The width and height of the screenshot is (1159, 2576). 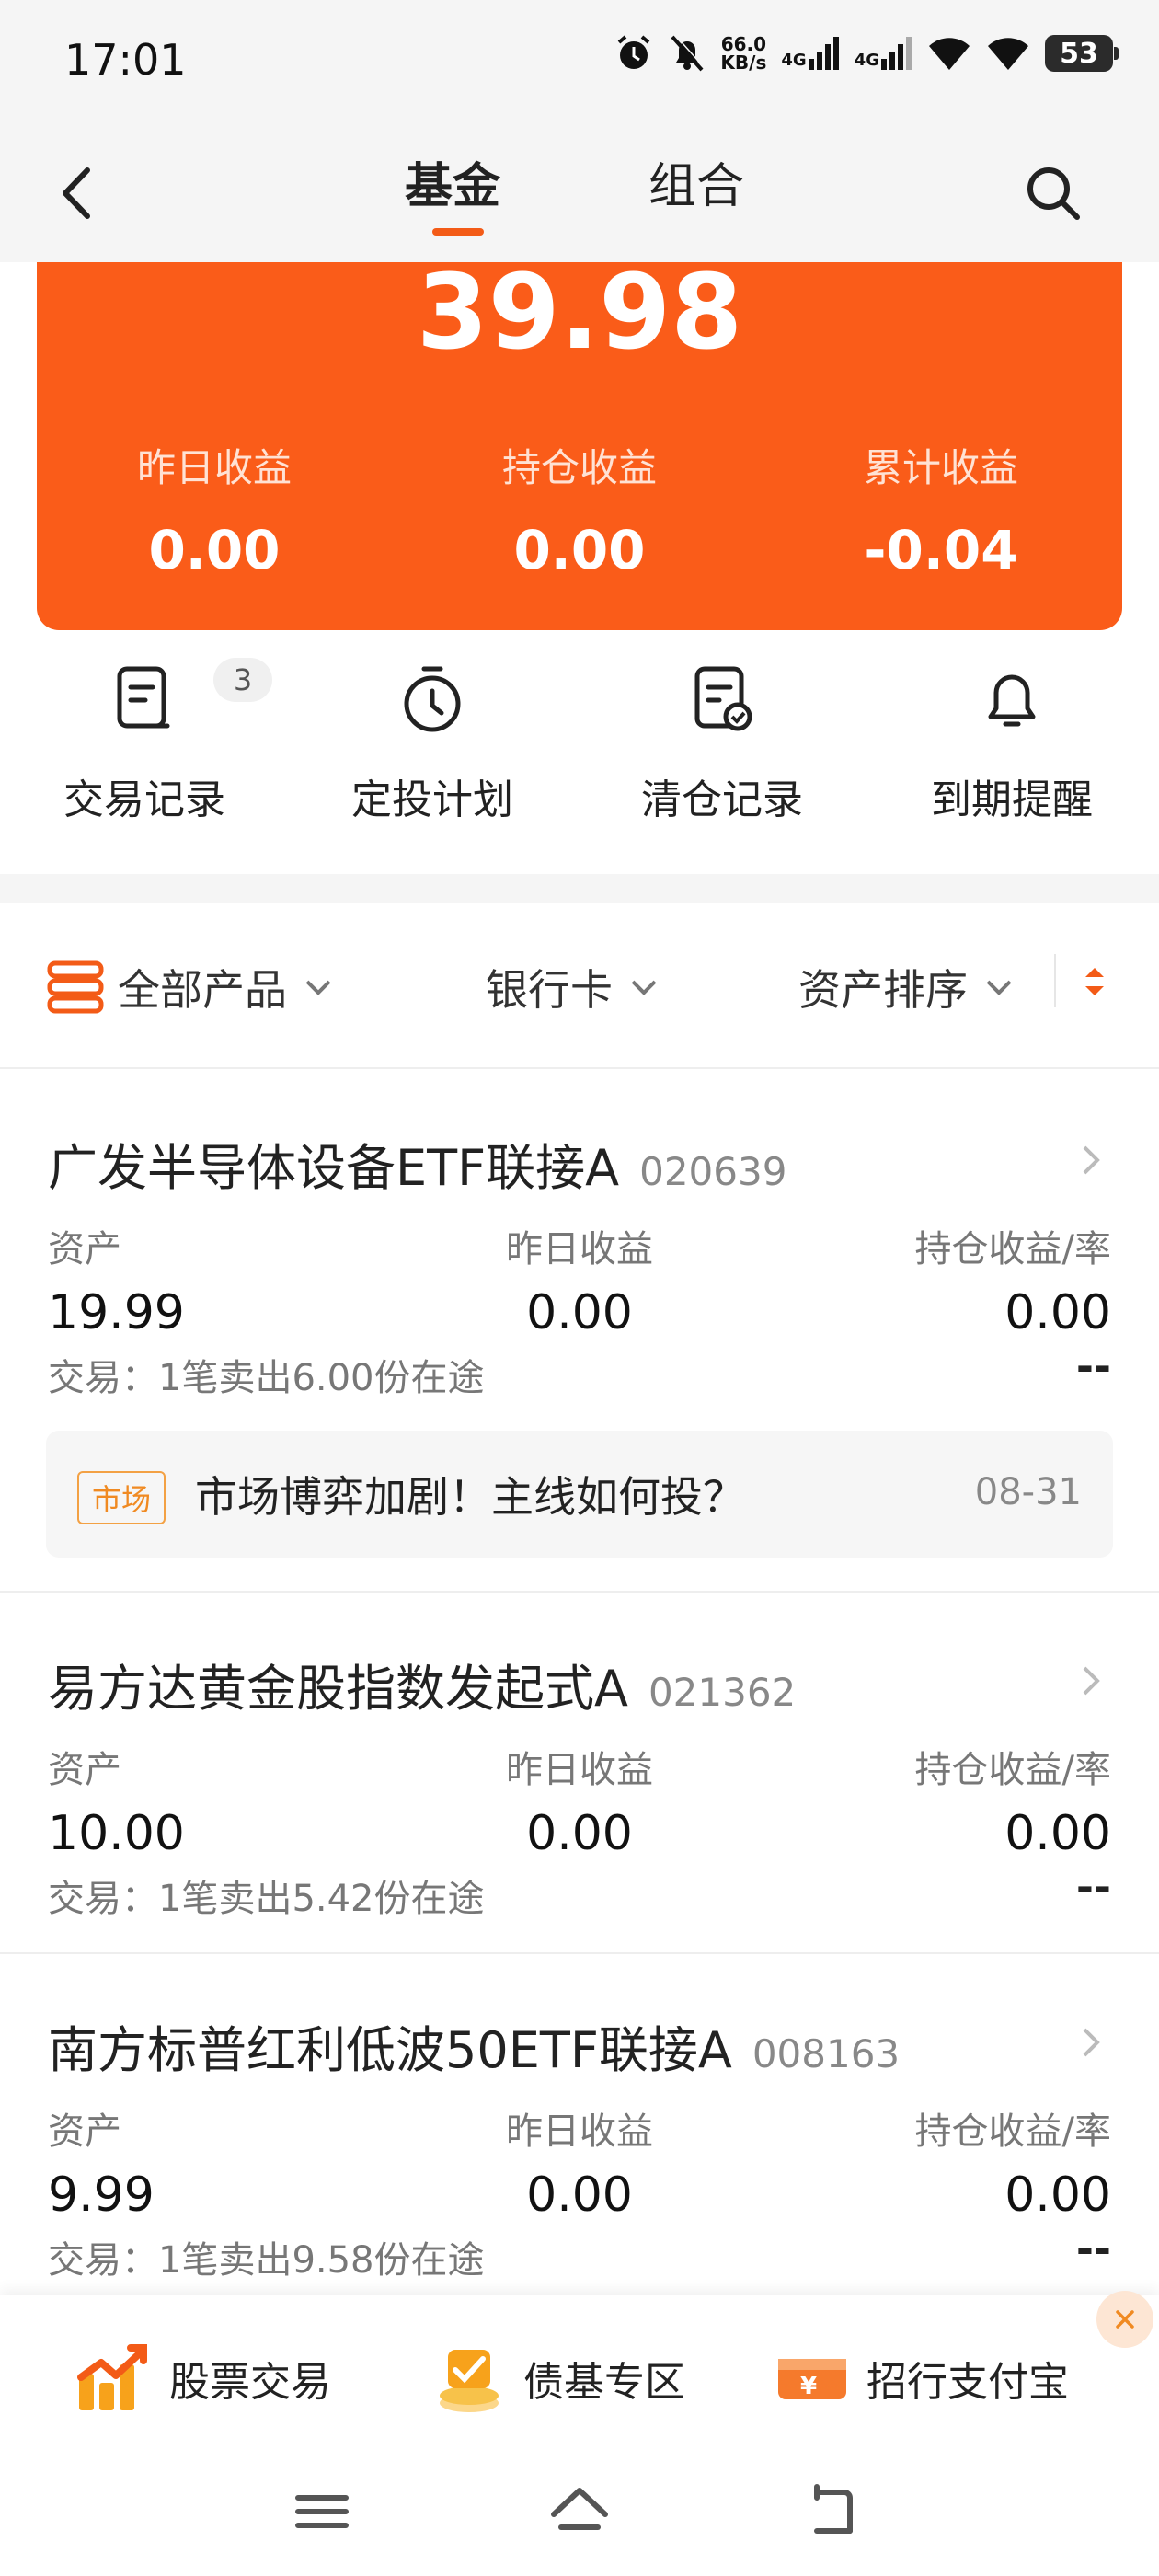 I want to click on alarm-icon, so click(x=634, y=52).